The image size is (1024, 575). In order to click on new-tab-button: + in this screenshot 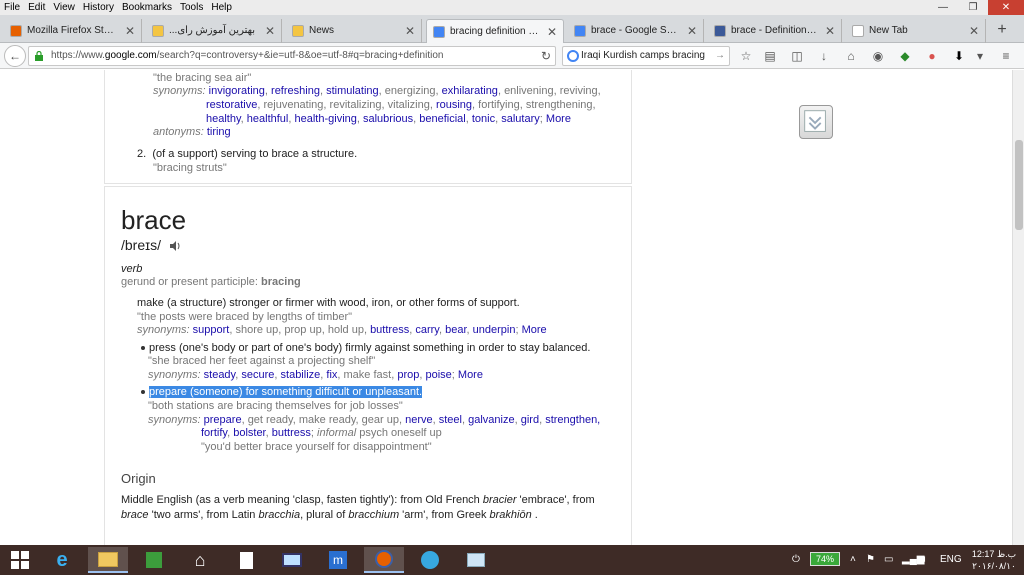, I will do `click(1002, 31)`.